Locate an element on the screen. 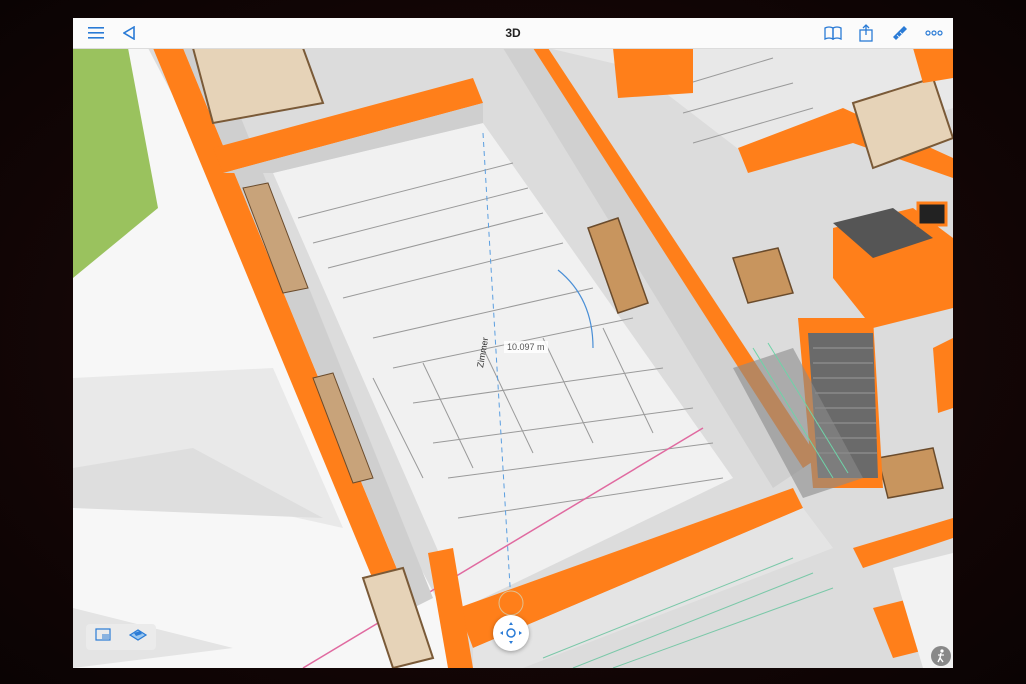 This screenshot has width=1026, height=684. ruler-icon is located at coordinates (900, 33).